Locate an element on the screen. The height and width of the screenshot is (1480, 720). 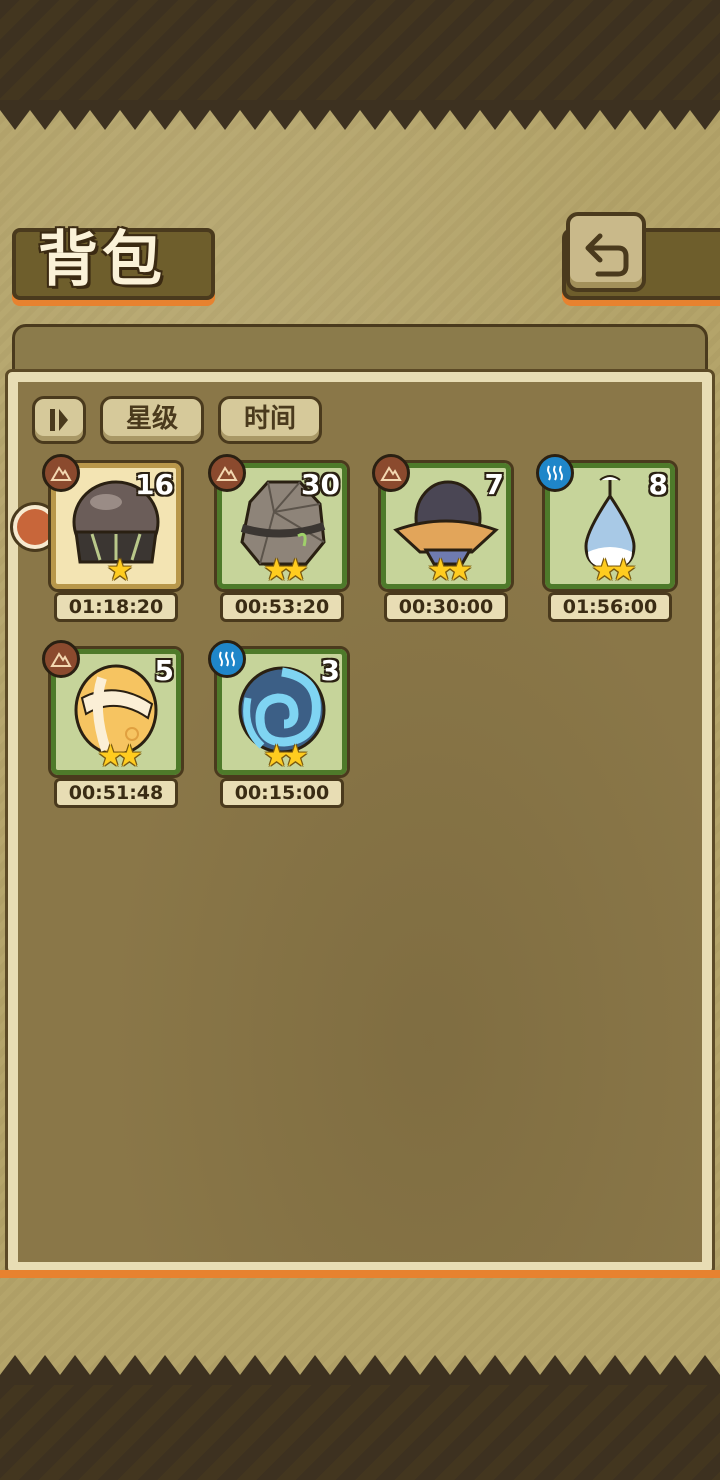
back-button is located at coordinates (606, 252).